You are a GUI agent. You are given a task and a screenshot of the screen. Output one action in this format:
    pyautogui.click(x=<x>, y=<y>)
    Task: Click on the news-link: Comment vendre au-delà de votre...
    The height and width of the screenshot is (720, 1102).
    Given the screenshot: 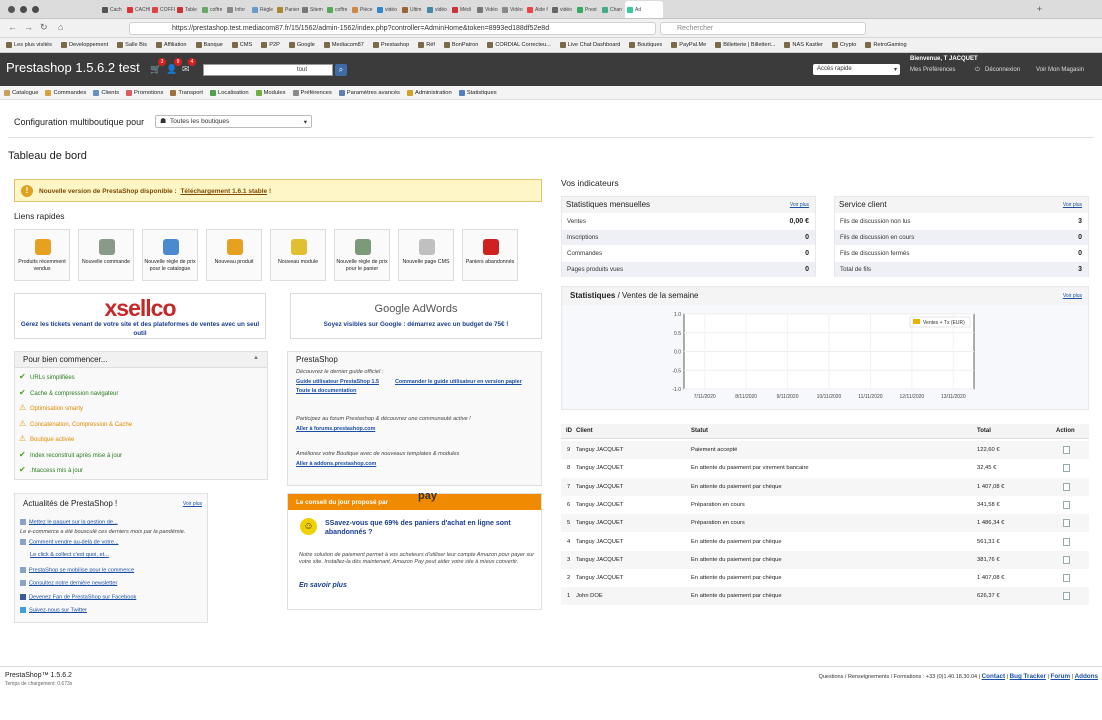 What is the action you would take?
    pyautogui.click(x=69, y=542)
    